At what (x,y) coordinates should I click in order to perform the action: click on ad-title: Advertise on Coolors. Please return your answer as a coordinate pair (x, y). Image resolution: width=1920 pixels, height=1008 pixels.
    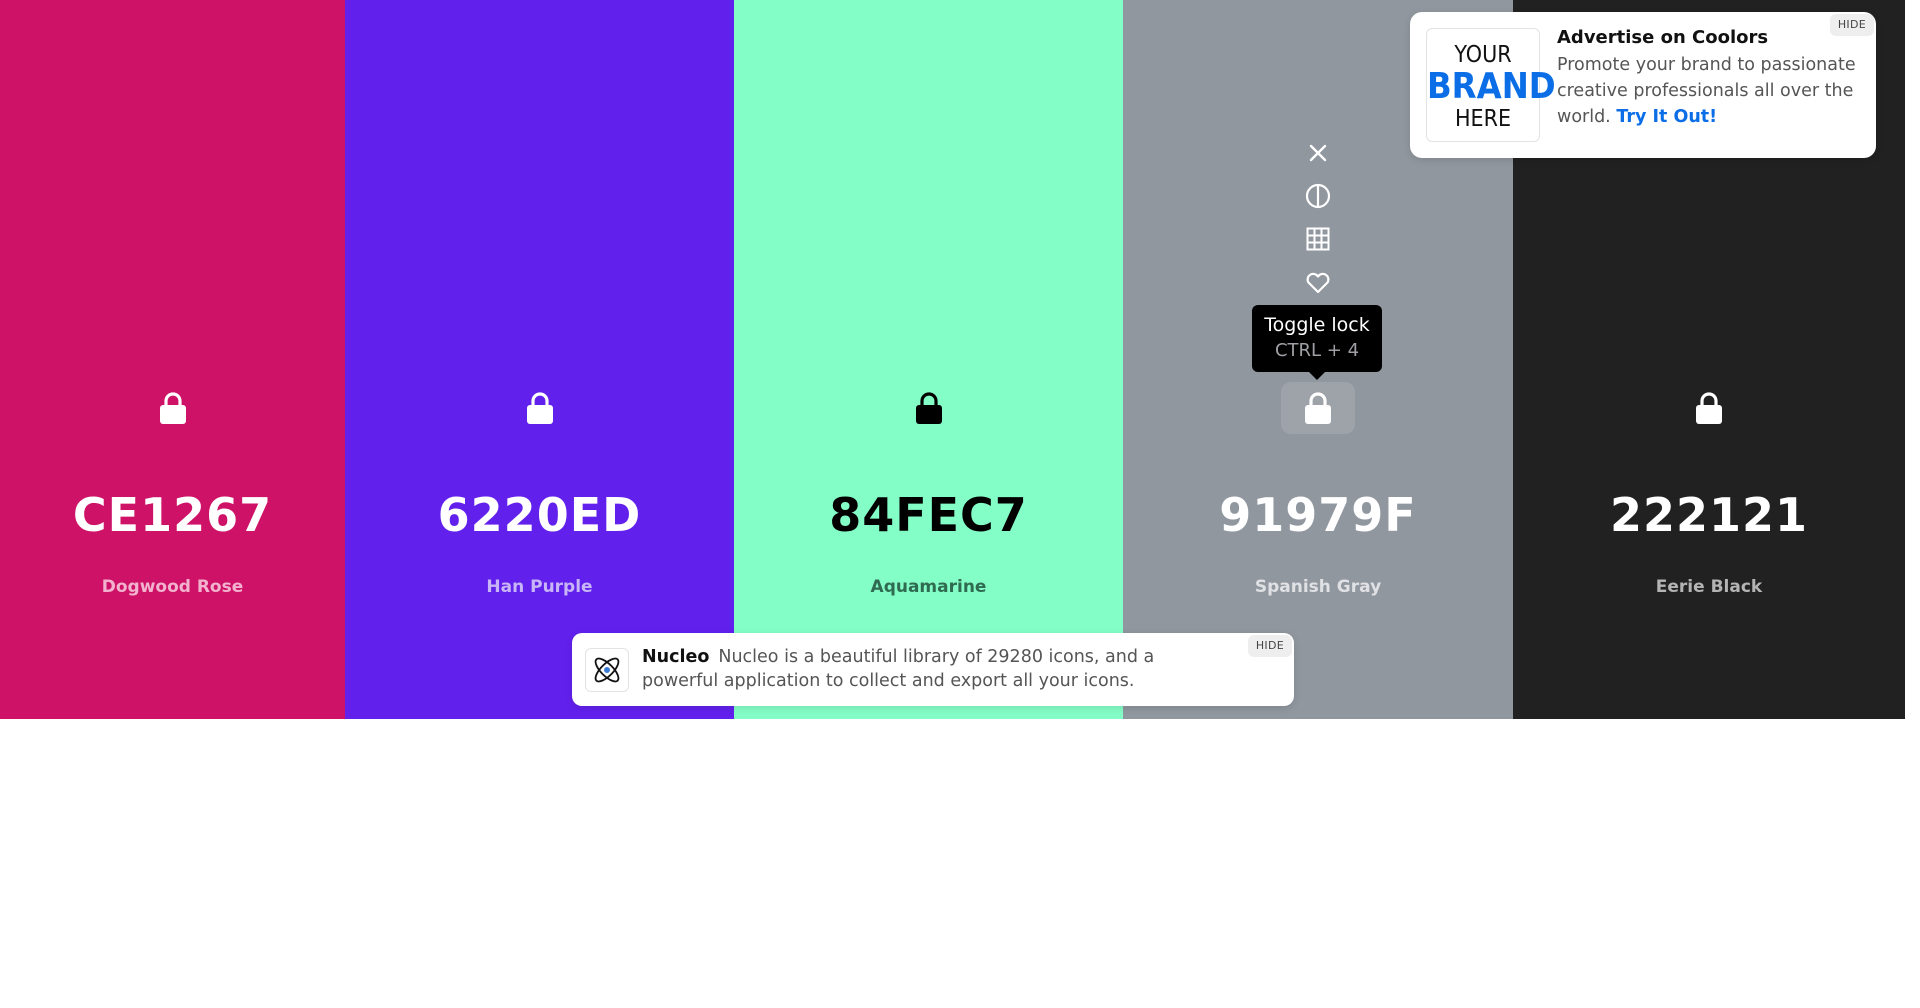
    Looking at the image, I should click on (1663, 37).